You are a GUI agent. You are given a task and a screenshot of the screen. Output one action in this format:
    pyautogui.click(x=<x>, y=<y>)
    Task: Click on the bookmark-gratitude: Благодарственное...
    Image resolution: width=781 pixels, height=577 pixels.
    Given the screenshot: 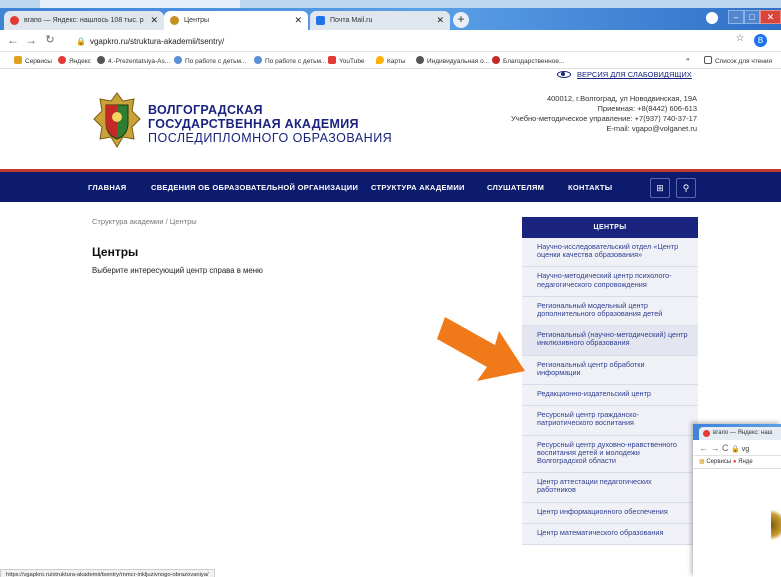 What is the action you would take?
    pyautogui.click(x=528, y=60)
    